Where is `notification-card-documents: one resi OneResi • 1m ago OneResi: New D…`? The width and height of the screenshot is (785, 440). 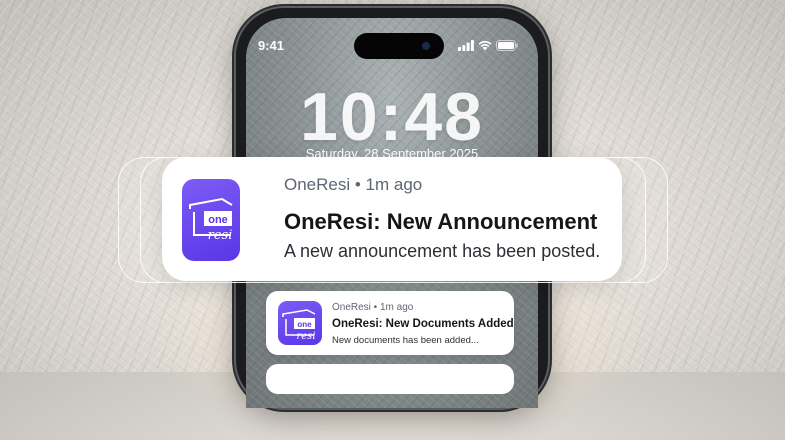
notification-card-documents: one resi OneResi • 1m ago OneResi: New D… is located at coordinates (390, 323).